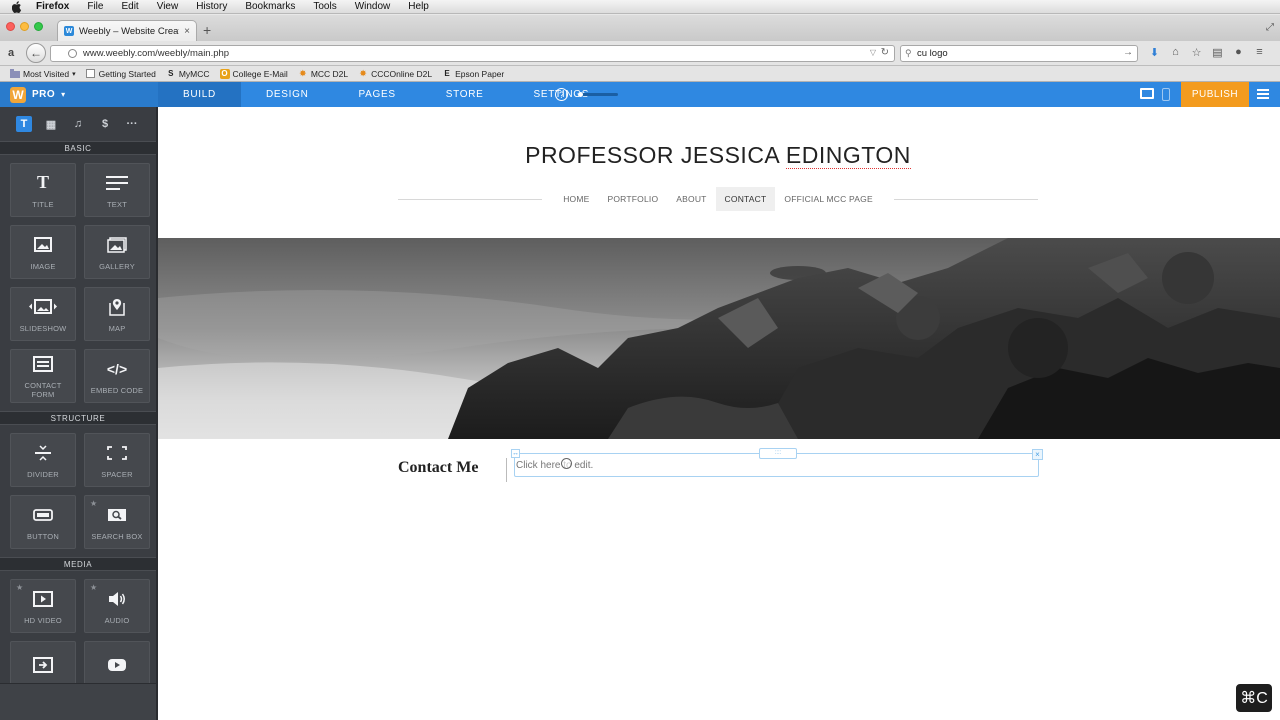 Image resolution: width=1280 pixels, height=720 pixels. Describe the element at coordinates (778, 453) in the screenshot. I see `drag-handle-icon: ::::` at that location.